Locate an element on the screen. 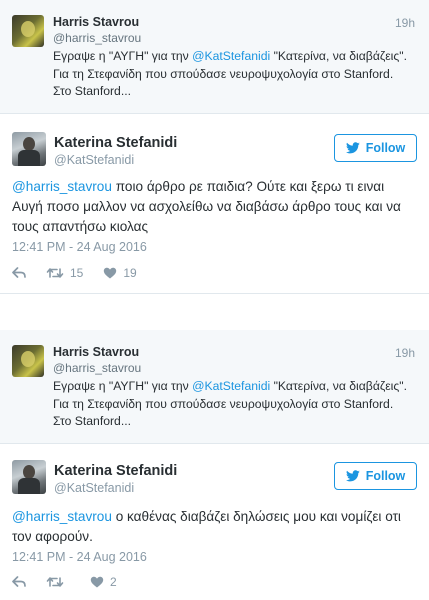 The height and width of the screenshot is (600, 429). thread-separator is located at coordinates (214, 312).